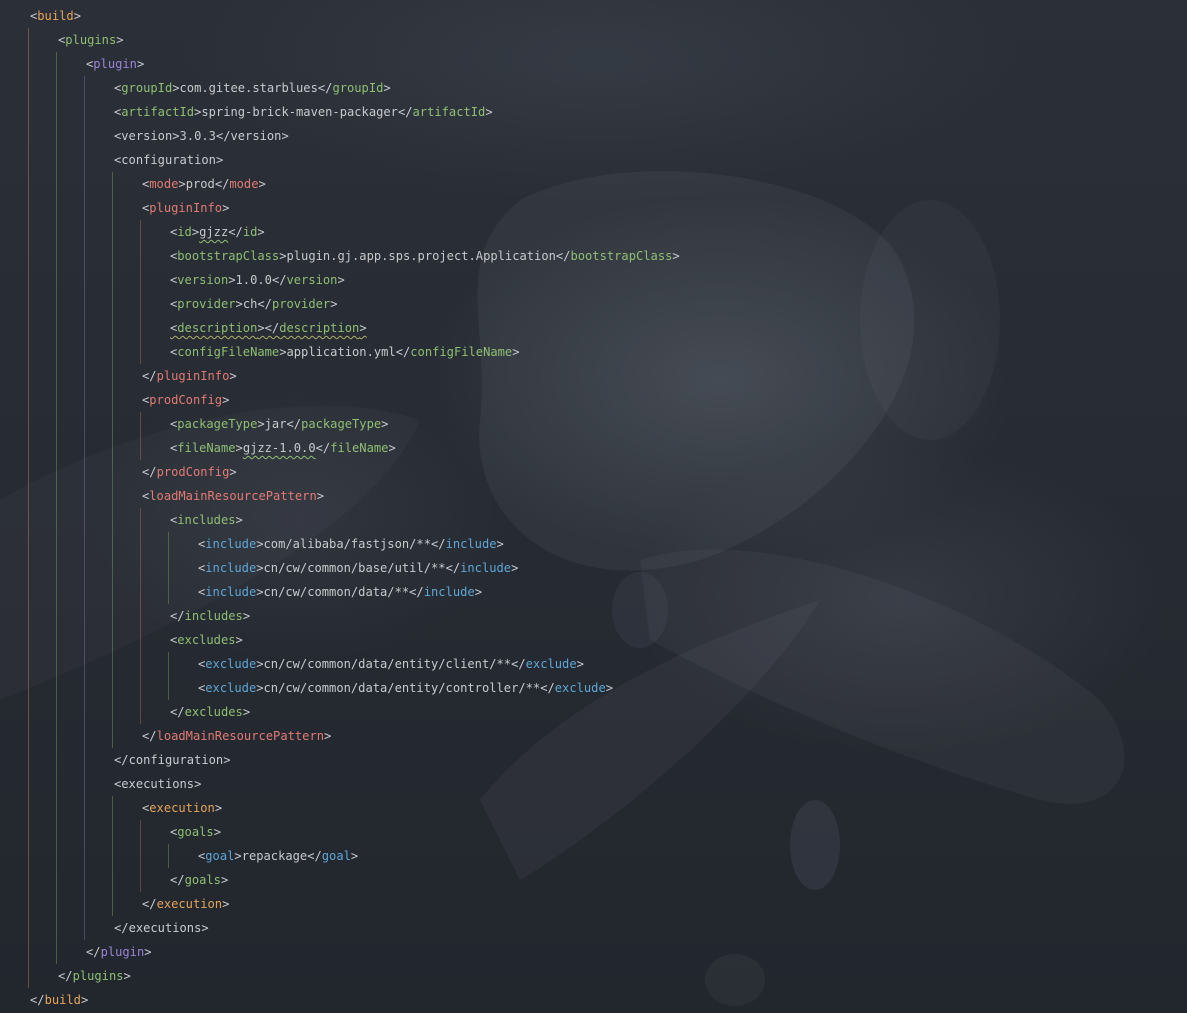 The image size is (1187, 1013). I want to click on code-line: </goals>, so click(593, 880).